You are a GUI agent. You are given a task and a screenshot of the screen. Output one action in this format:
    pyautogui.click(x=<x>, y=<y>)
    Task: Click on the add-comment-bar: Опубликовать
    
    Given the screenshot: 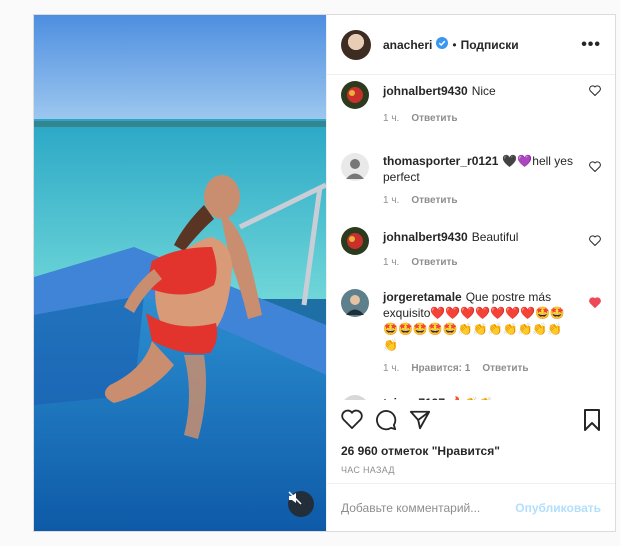 What is the action you would take?
    pyautogui.click(x=471, y=507)
    